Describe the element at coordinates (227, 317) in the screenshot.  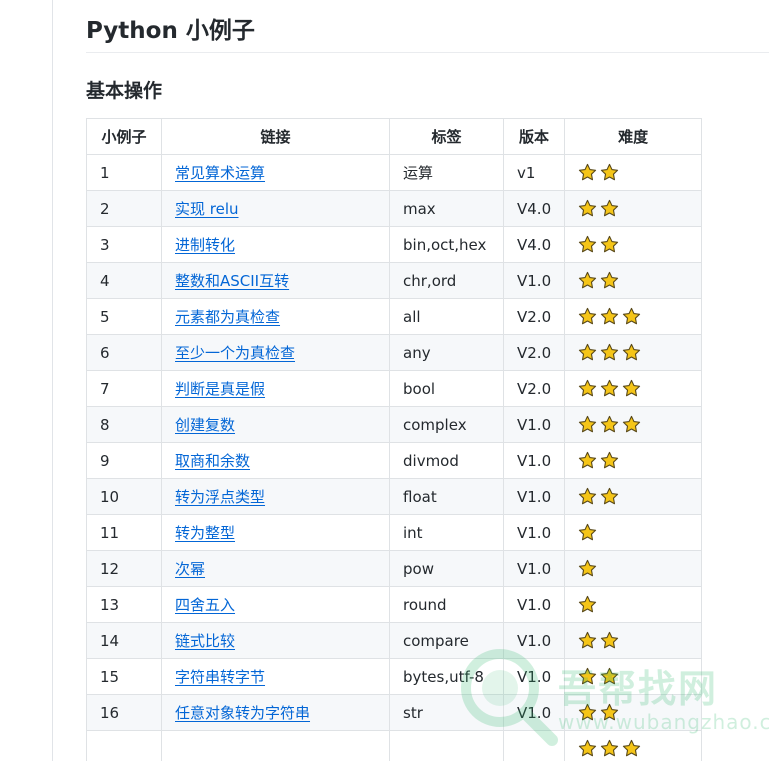
I see `example-link: 元素都为真检查` at that location.